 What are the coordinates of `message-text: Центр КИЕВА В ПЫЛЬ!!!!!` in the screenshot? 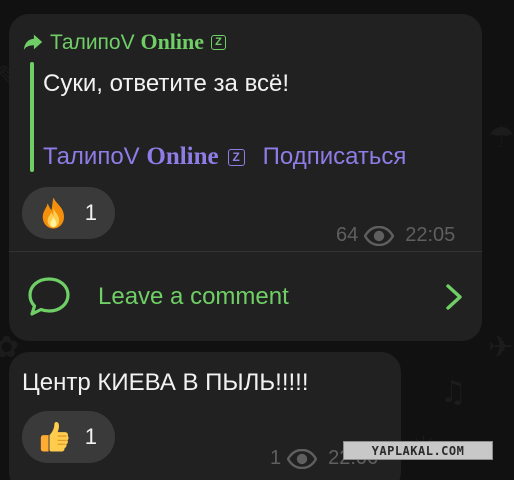 It's located at (165, 382).